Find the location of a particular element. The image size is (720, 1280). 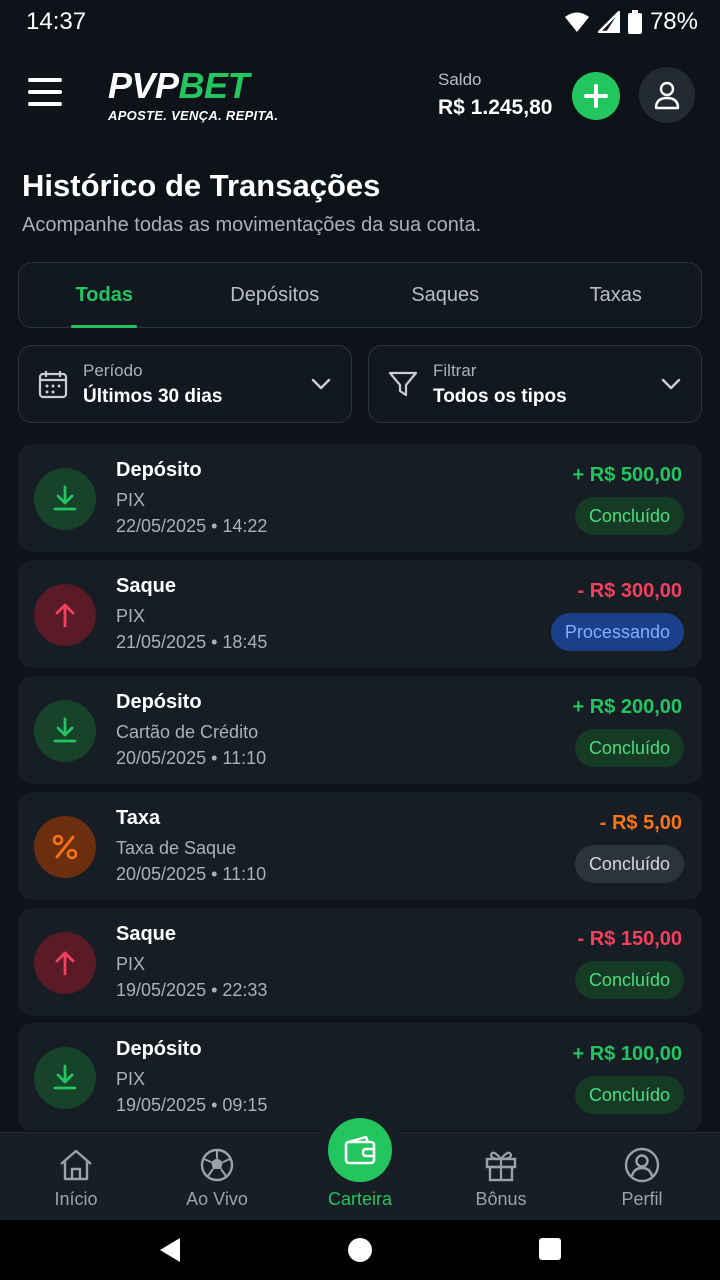

system-nav-bar is located at coordinates (360, 1250).